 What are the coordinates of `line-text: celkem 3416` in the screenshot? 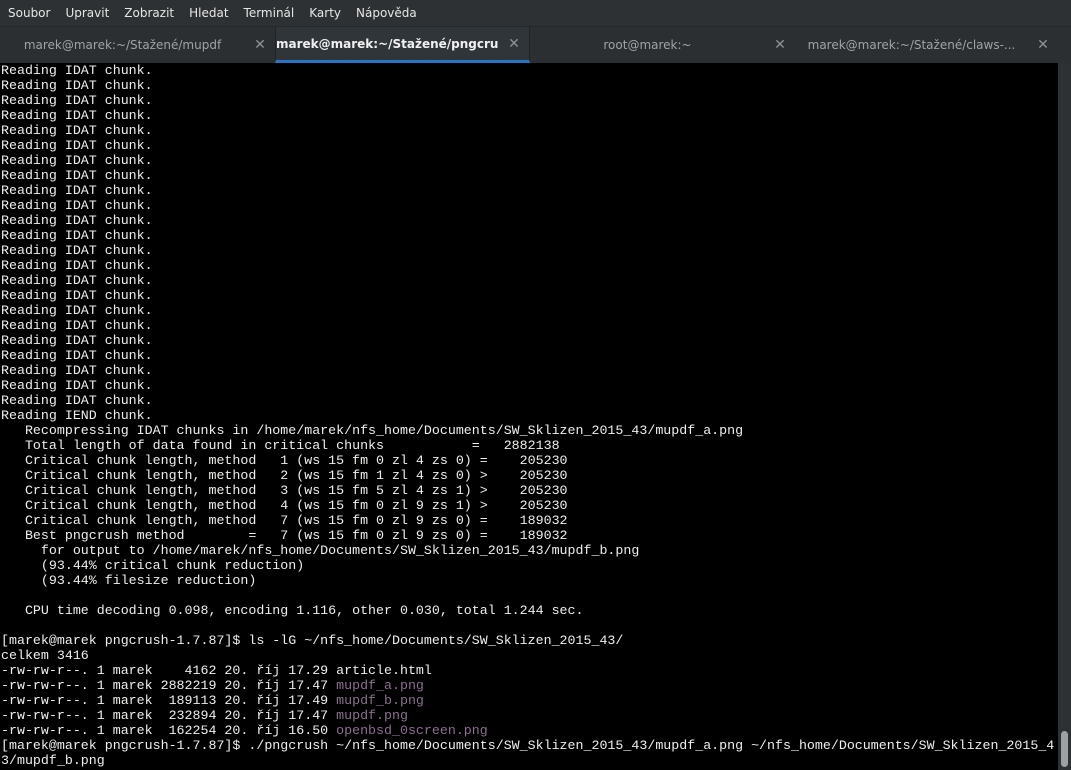 It's located at (45, 655).